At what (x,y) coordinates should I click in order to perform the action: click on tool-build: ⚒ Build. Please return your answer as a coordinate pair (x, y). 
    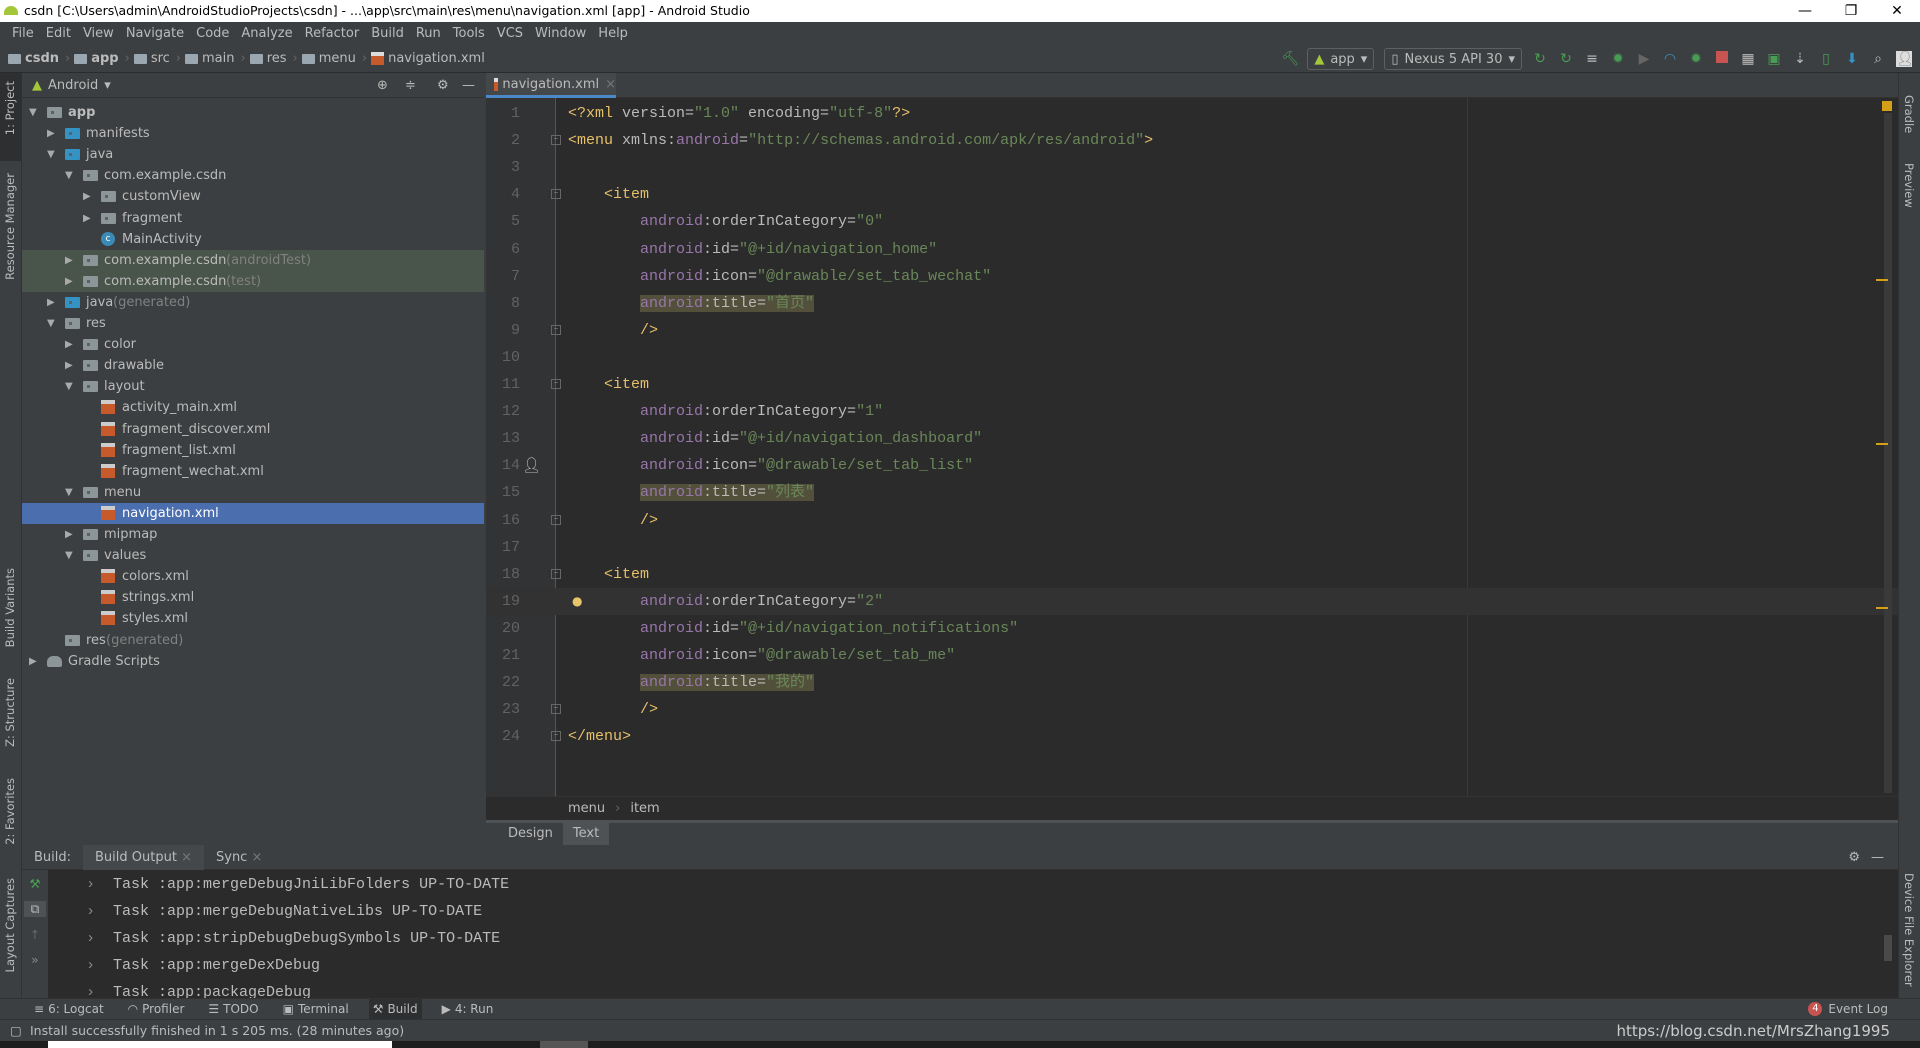
    Looking at the image, I should click on (395, 1009).